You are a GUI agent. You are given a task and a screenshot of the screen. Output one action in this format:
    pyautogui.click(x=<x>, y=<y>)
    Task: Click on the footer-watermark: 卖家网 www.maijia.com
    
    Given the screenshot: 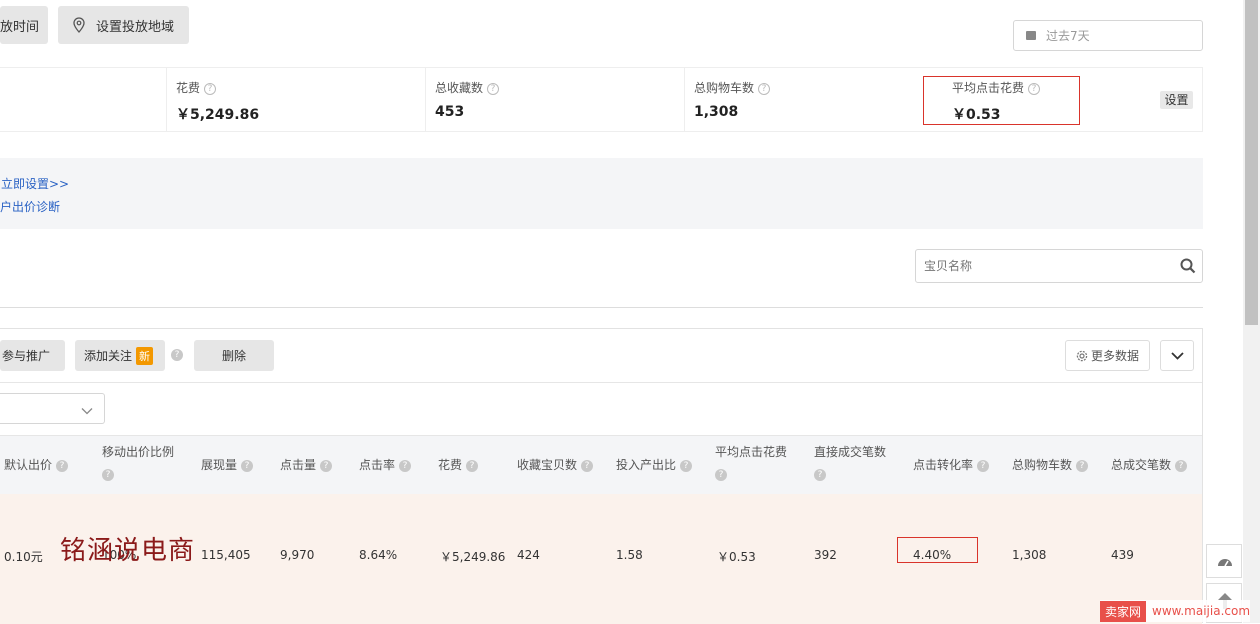 What is the action you would take?
    pyautogui.click(x=1175, y=611)
    